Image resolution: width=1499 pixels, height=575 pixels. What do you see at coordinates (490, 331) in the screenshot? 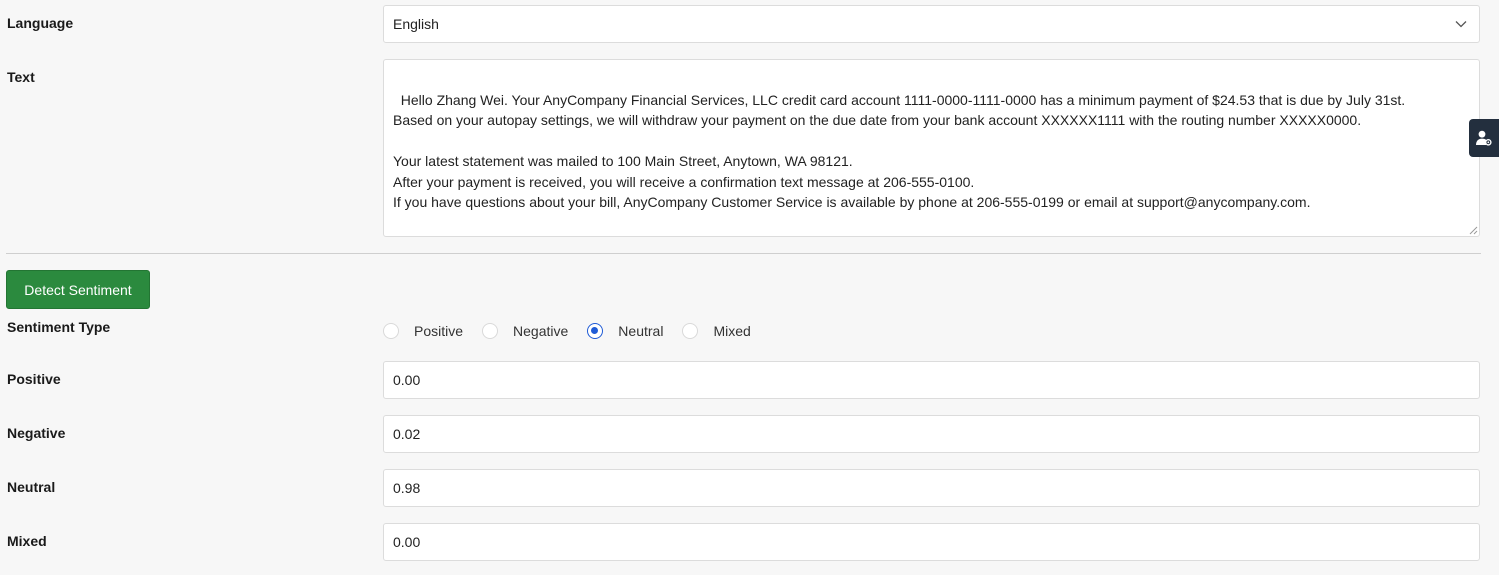
I see `radio-negative-circle` at bounding box center [490, 331].